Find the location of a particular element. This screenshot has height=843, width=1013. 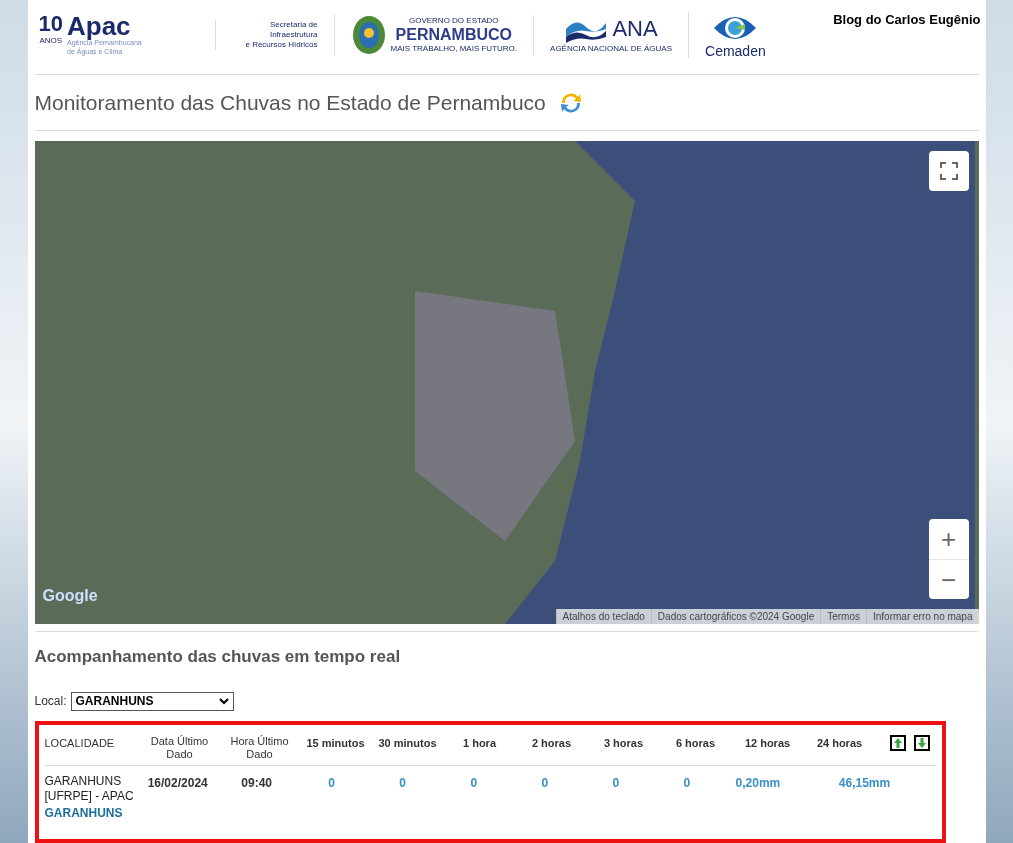

table-cell-text: 09:40 is located at coordinates (256, 783).